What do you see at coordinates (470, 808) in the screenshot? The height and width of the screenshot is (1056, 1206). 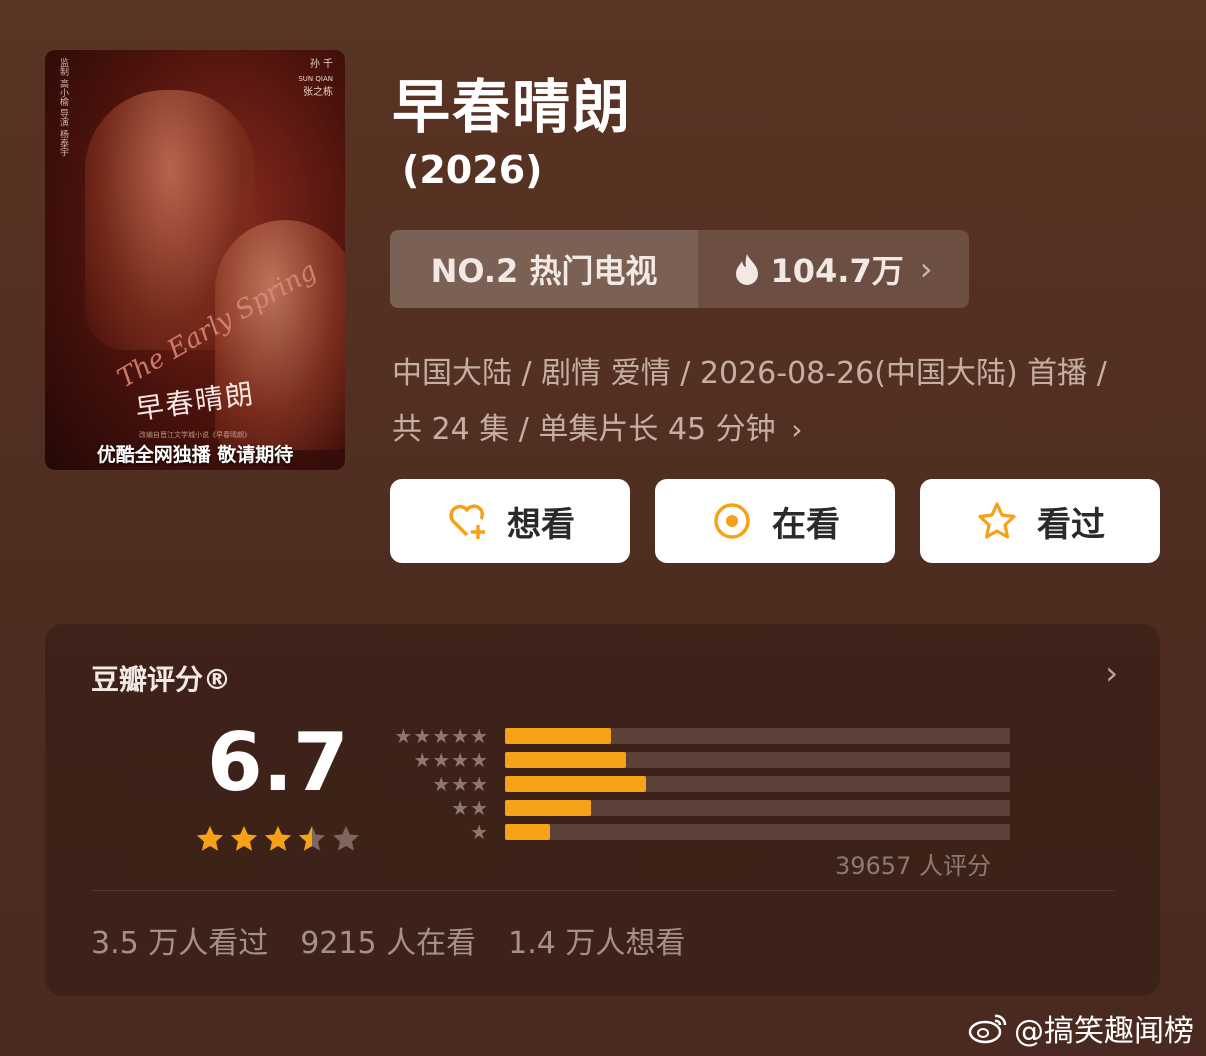 I see `histogram-star-label: ★★` at bounding box center [470, 808].